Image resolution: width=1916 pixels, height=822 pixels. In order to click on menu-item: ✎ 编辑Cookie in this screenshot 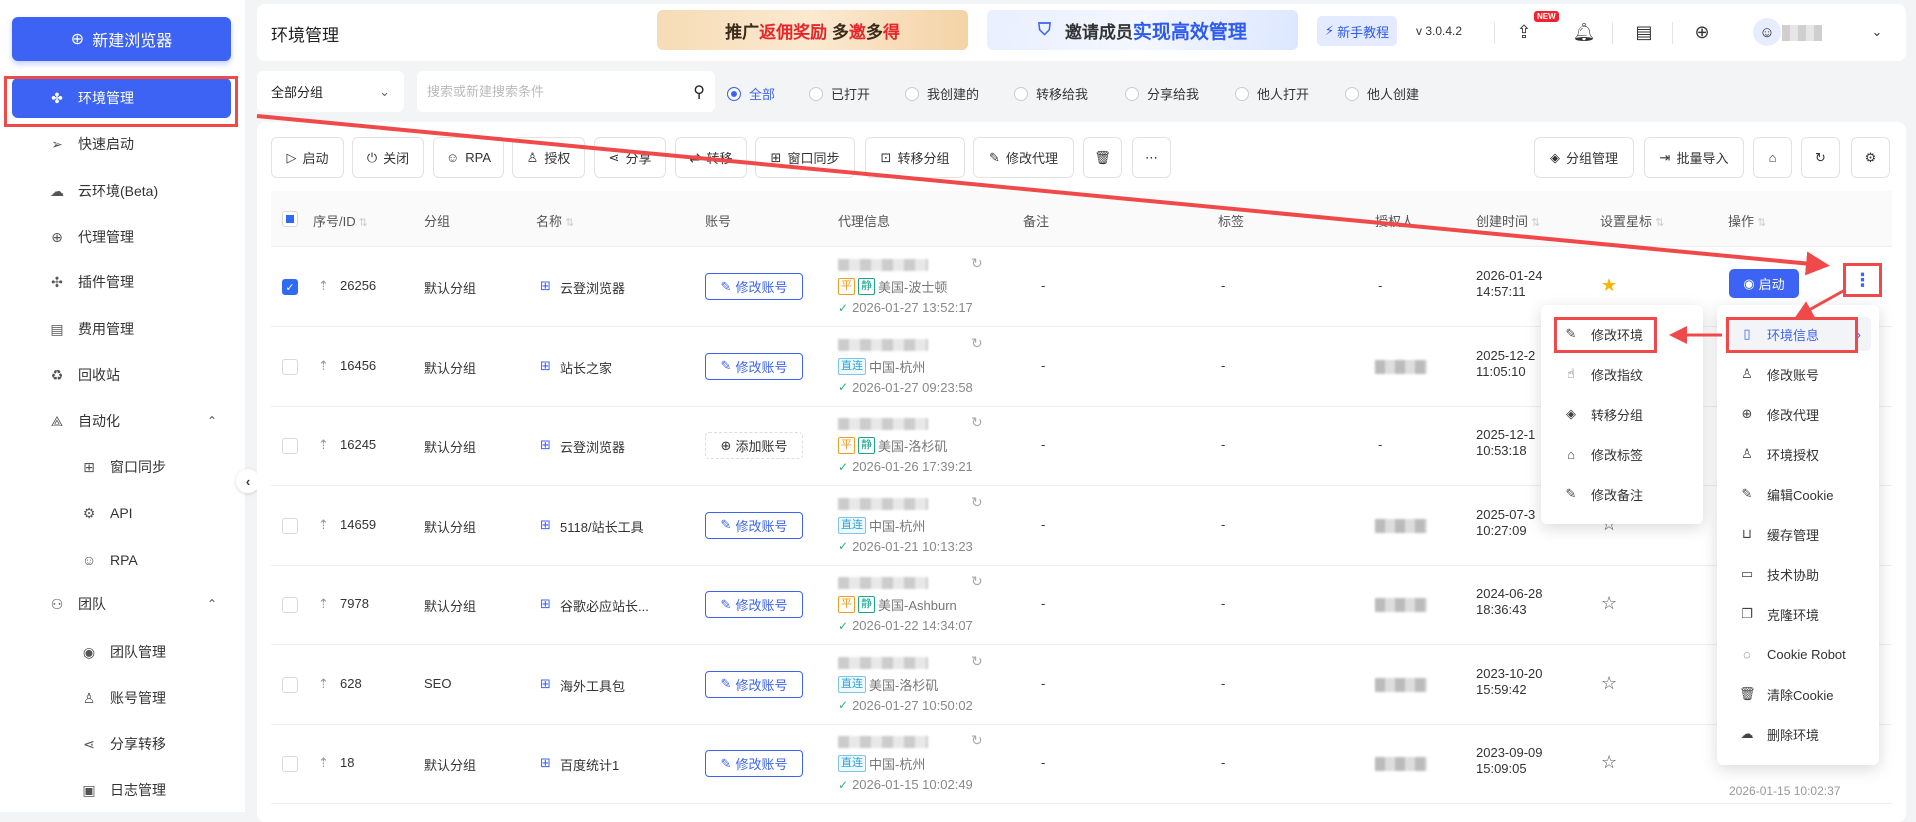, I will do `click(1798, 494)`.